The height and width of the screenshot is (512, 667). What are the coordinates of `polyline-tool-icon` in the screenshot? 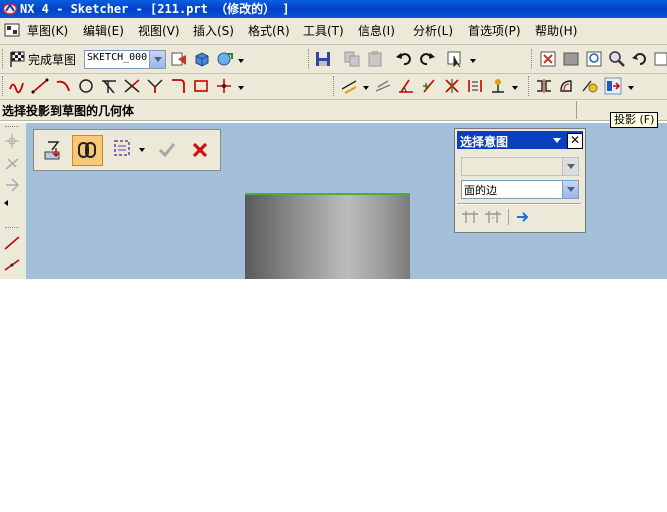 It's located at (12, 264).